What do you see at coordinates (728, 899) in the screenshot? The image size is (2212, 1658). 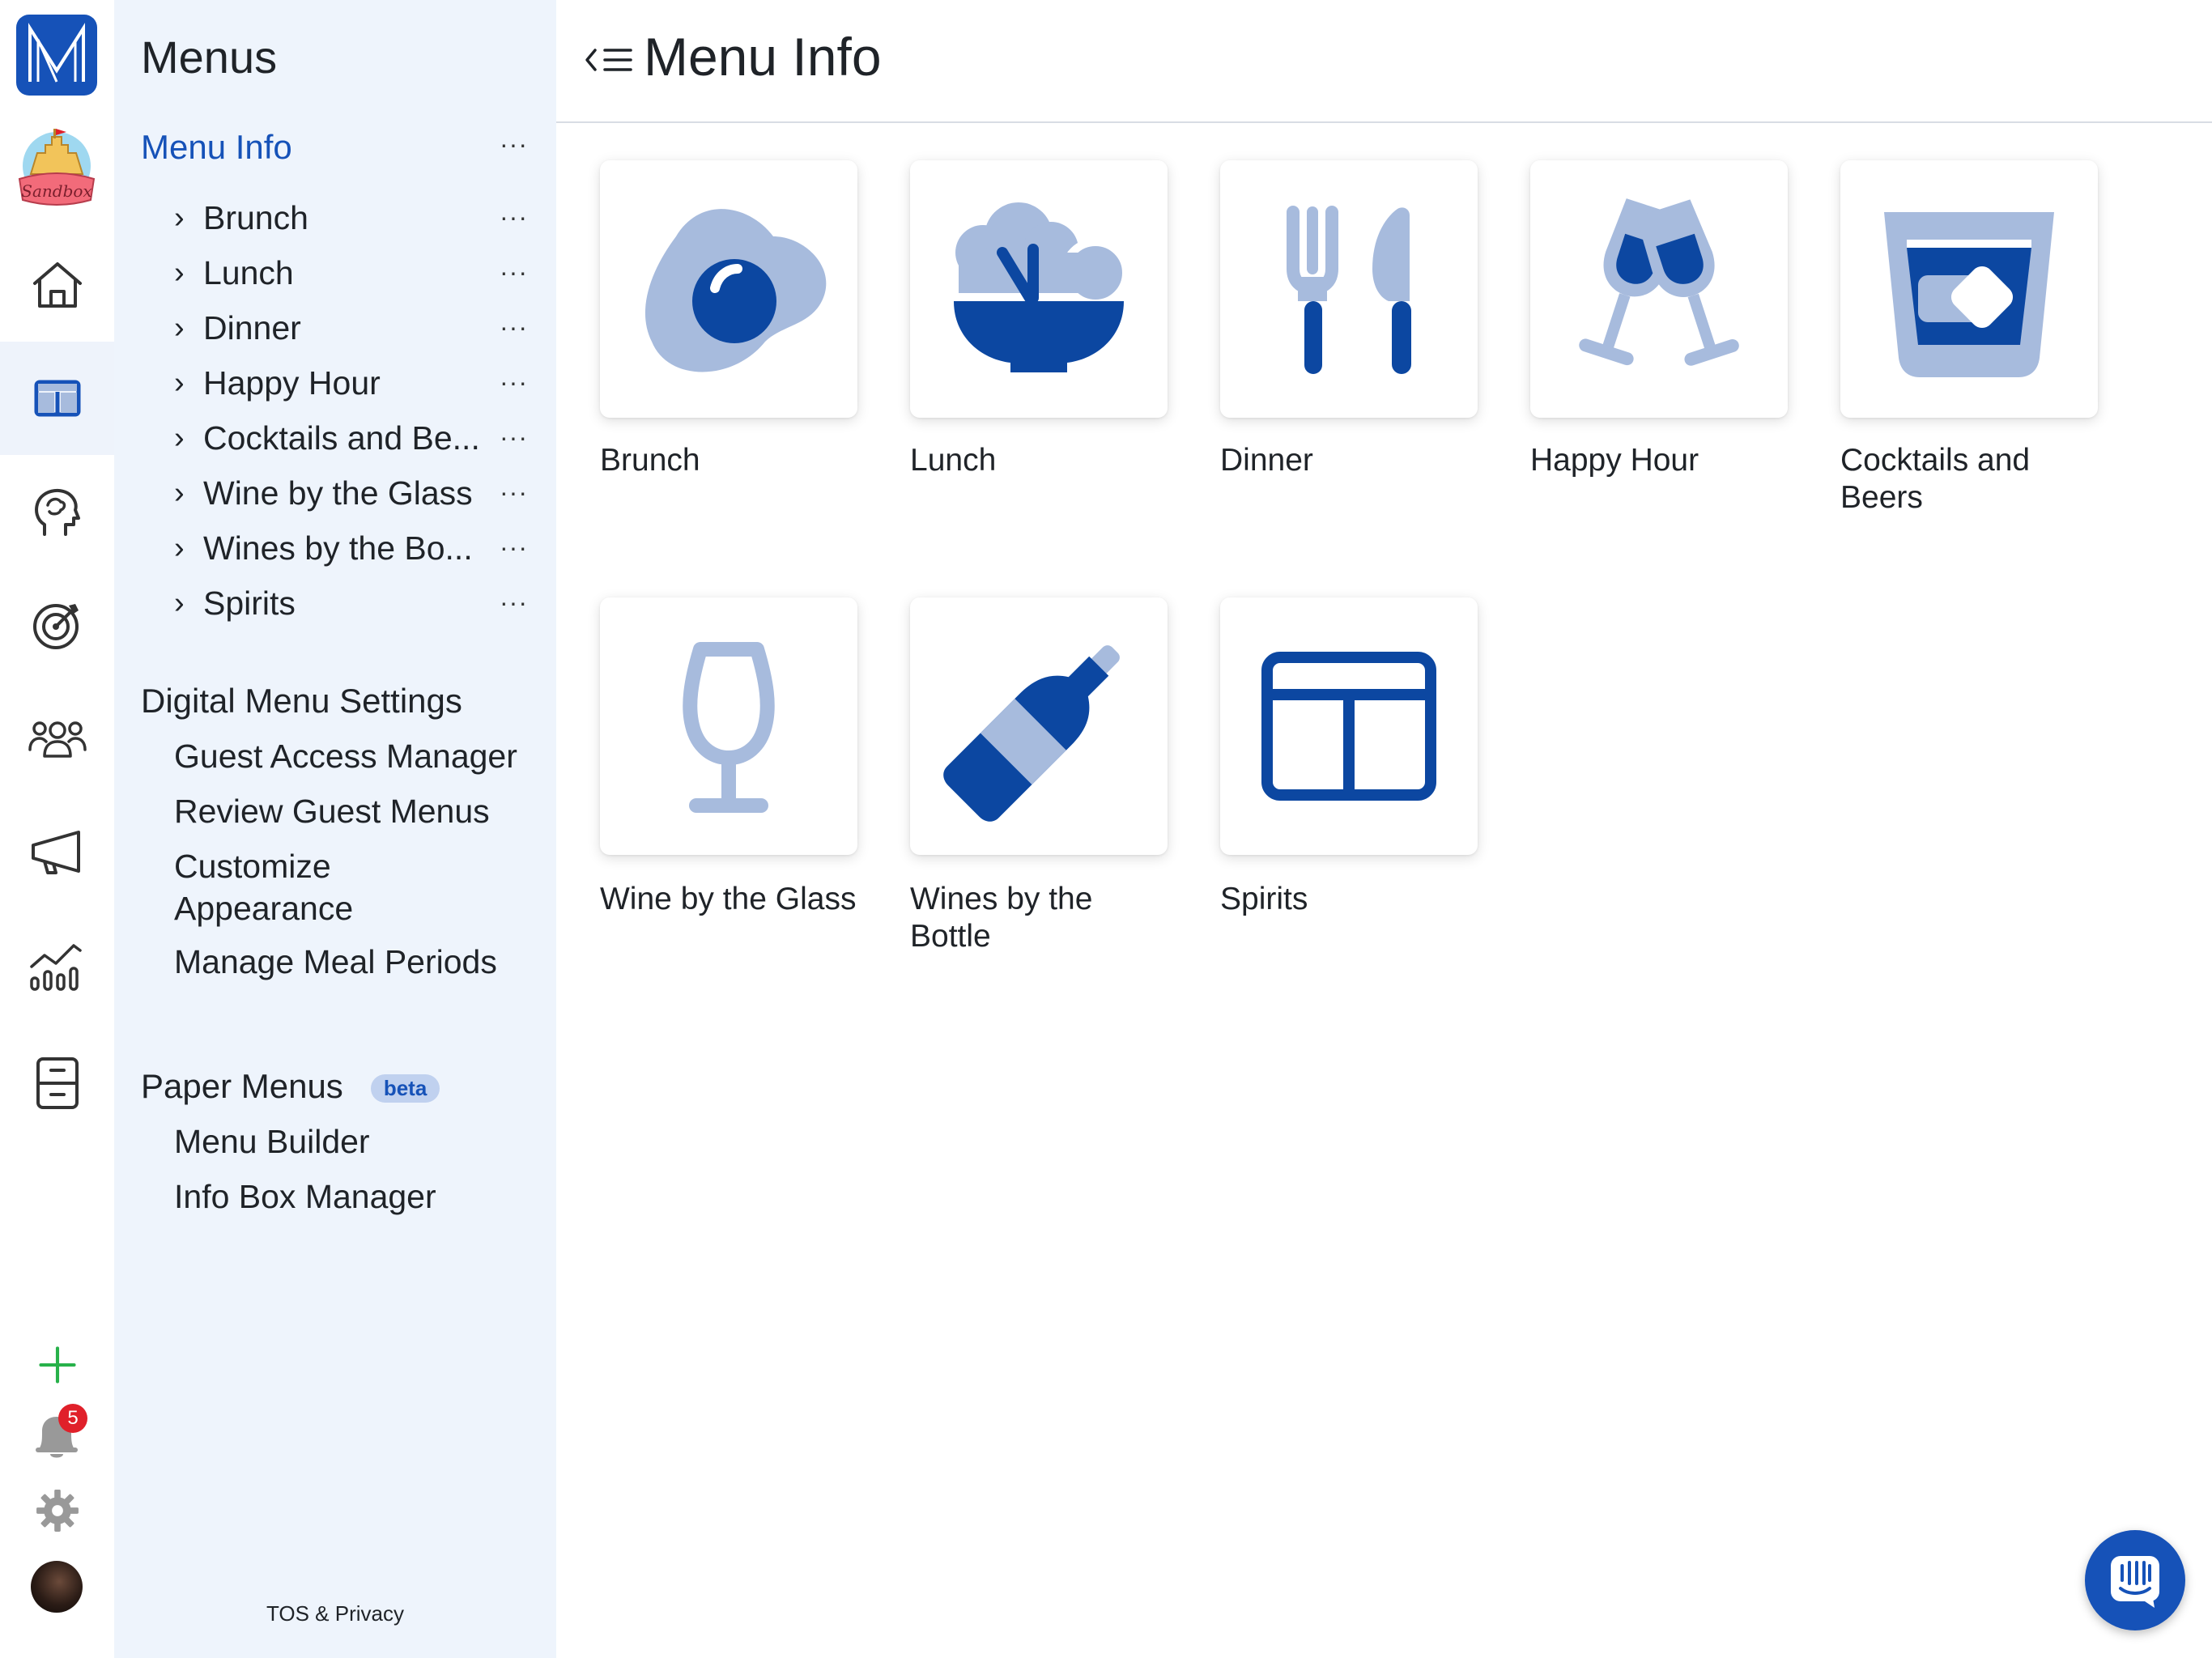 I see `card-label-wine-by-the-glass: Wine by the Glass` at bounding box center [728, 899].